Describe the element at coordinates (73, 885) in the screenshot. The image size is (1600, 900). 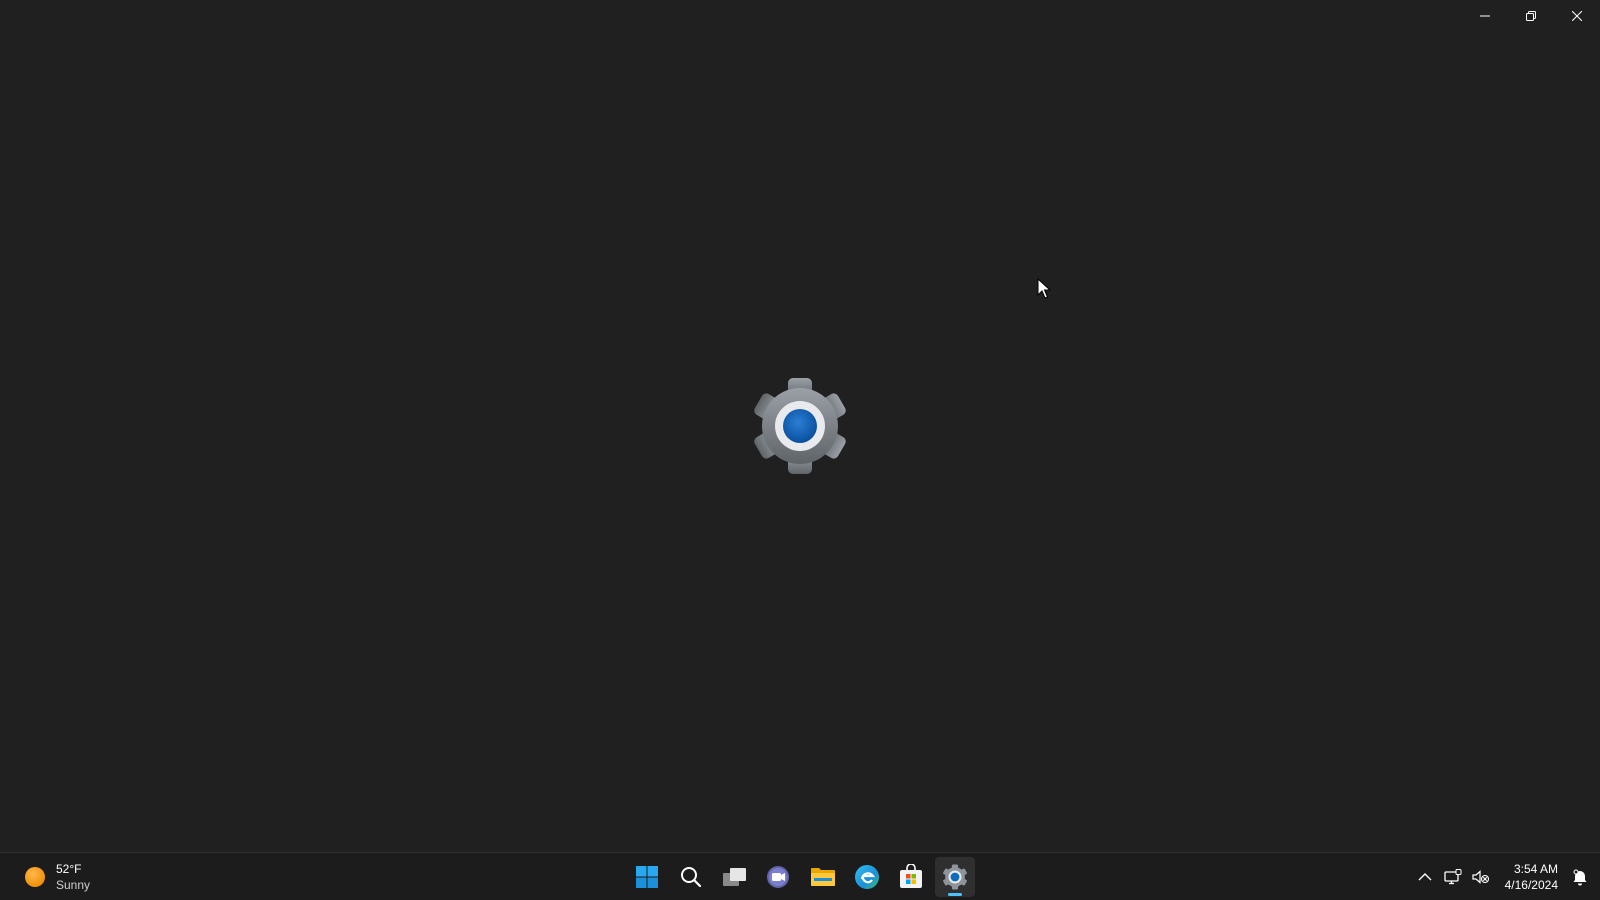
I see `weather-condition: Sunny` at that location.